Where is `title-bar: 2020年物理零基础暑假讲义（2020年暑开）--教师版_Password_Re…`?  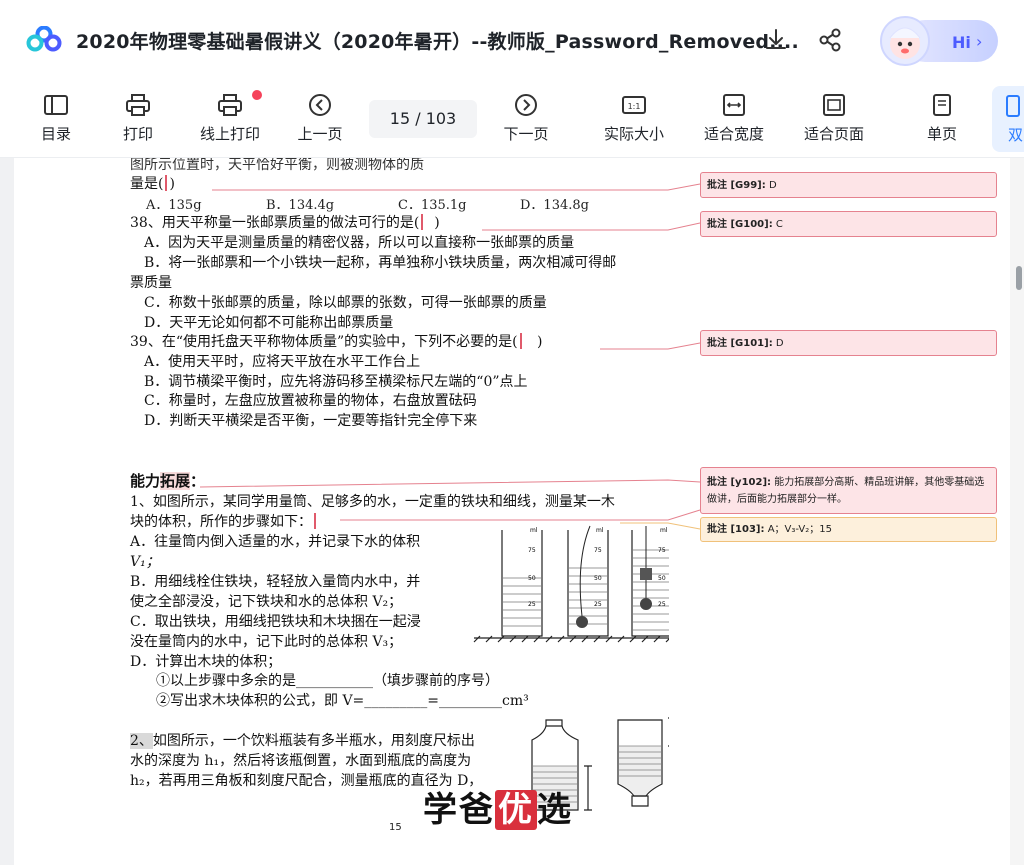 title-bar: 2020年物理零基础暑假讲义（2020年暑开）--教师版_Password_Re… is located at coordinates (512, 40).